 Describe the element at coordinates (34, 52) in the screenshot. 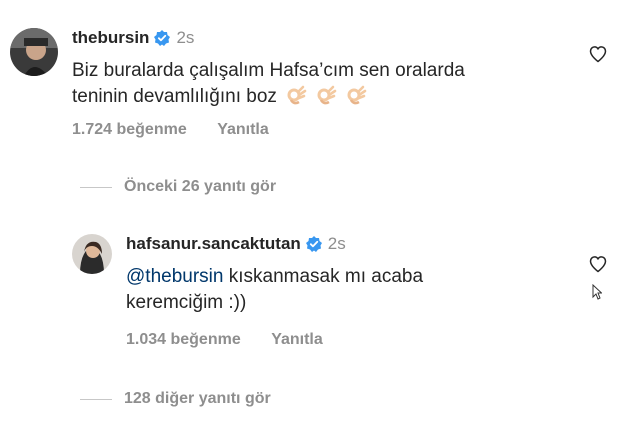

I see `avatar-thebursin` at that location.